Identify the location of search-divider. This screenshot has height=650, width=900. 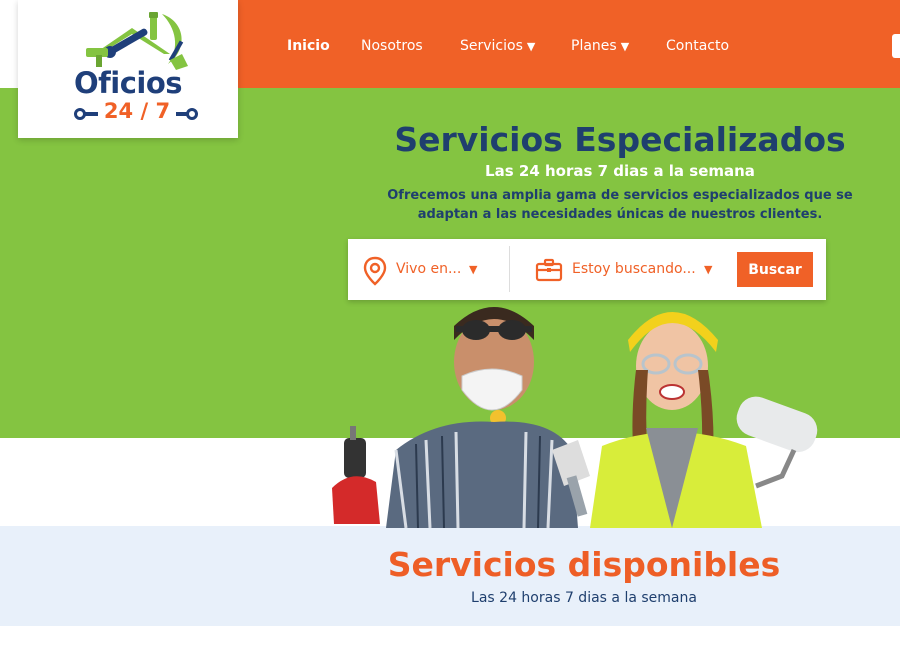
(509, 269).